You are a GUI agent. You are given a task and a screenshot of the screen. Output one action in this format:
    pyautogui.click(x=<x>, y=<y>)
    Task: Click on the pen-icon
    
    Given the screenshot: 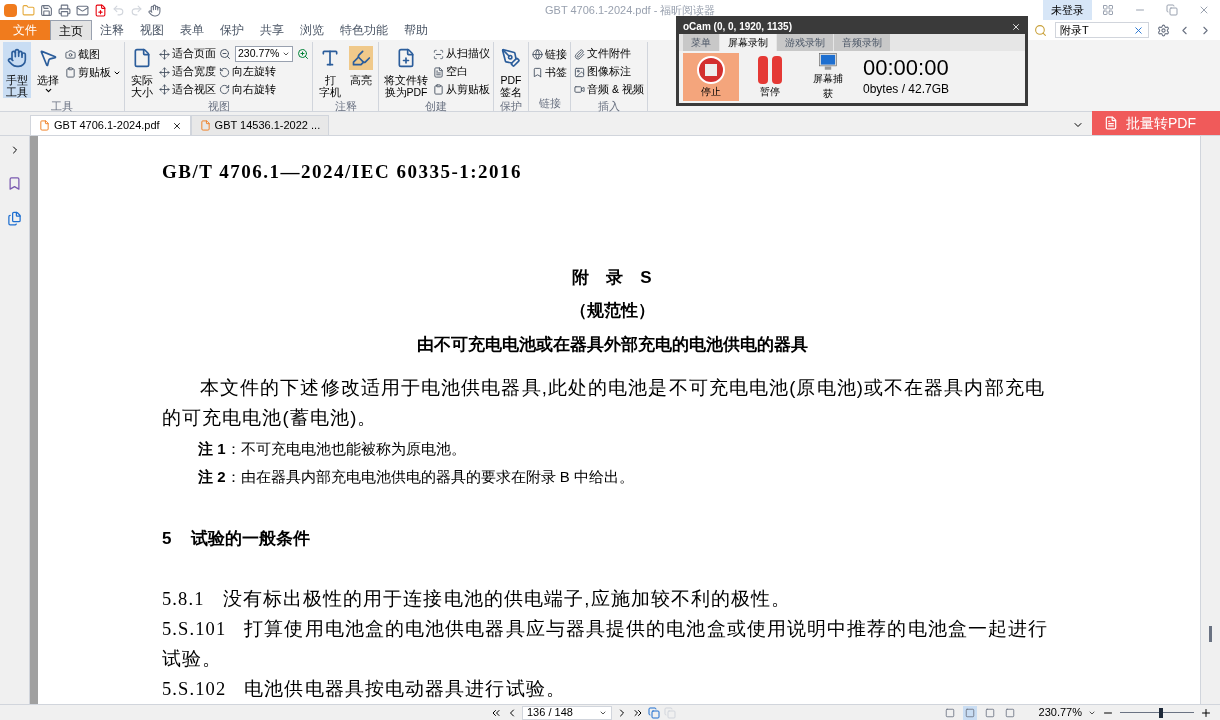 What is the action you would take?
    pyautogui.click(x=511, y=58)
    